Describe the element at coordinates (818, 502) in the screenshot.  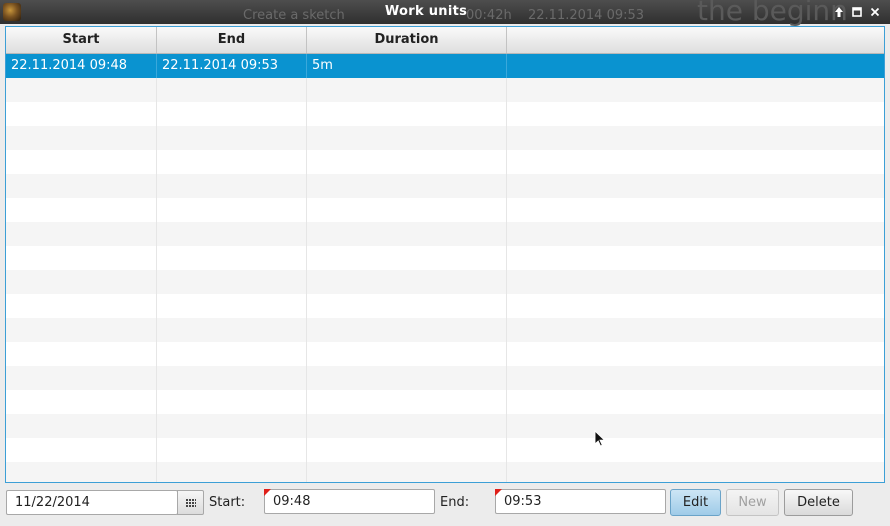
I see `delete-button: Delete` at that location.